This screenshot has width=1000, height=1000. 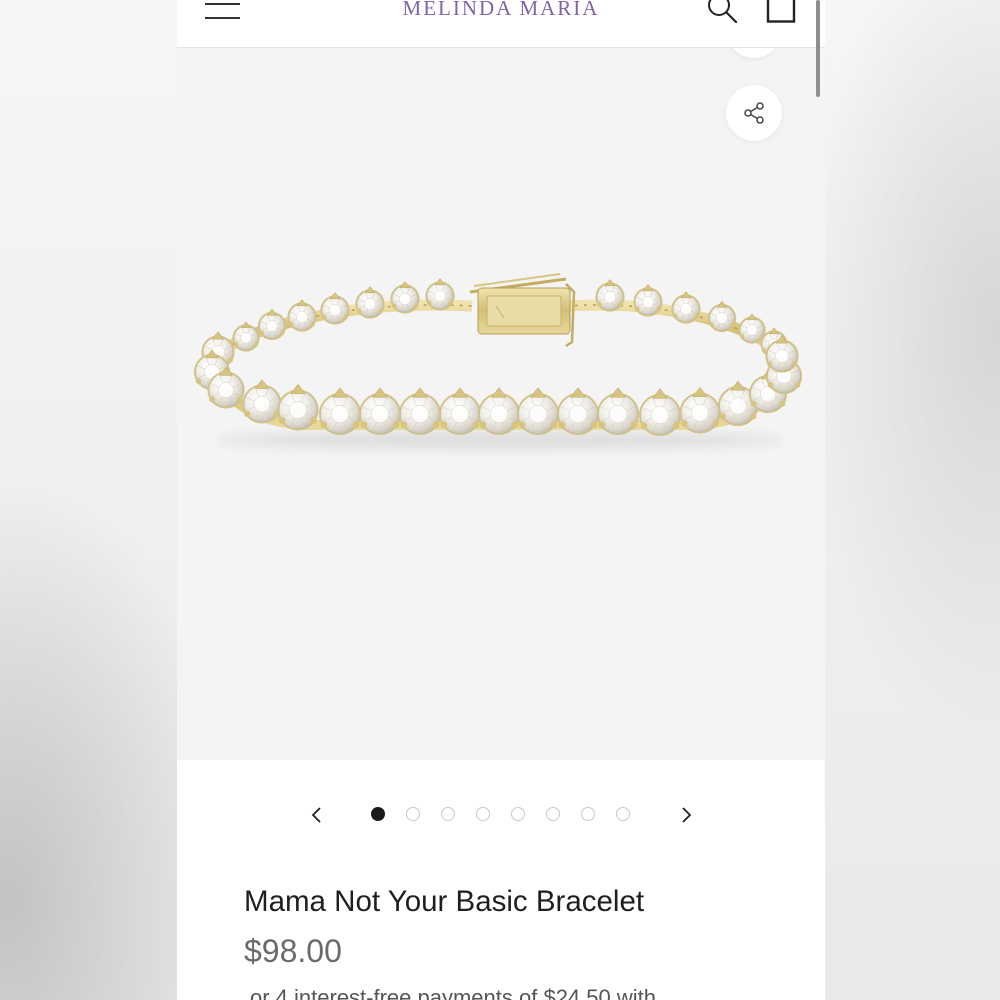 I want to click on bracelet-clasp, so click(x=522, y=310).